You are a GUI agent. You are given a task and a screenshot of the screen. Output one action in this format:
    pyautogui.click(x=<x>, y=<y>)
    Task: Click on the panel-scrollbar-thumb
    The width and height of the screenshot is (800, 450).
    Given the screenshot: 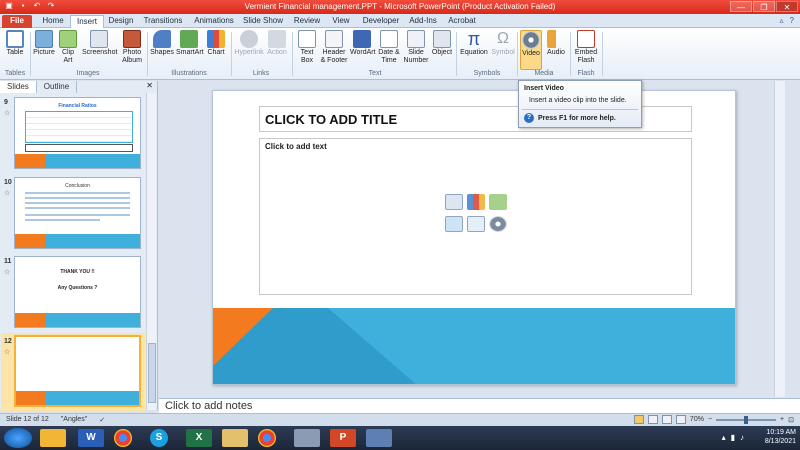 What is the action you would take?
    pyautogui.click(x=152, y=373)
    